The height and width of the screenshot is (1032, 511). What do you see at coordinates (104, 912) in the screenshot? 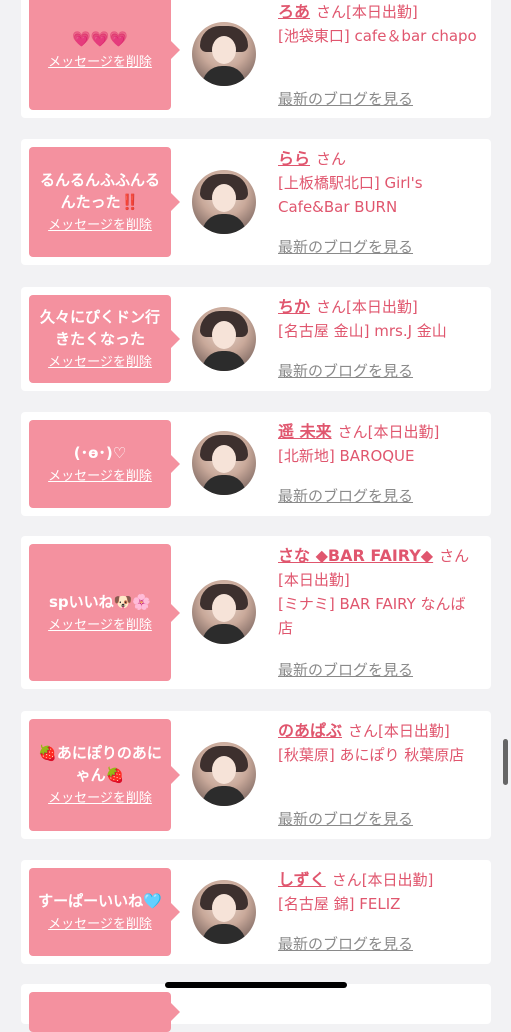
I see `message-bubble: すーぱーいいね🩵 メッセージを削除` at bounding box center [104, 912].